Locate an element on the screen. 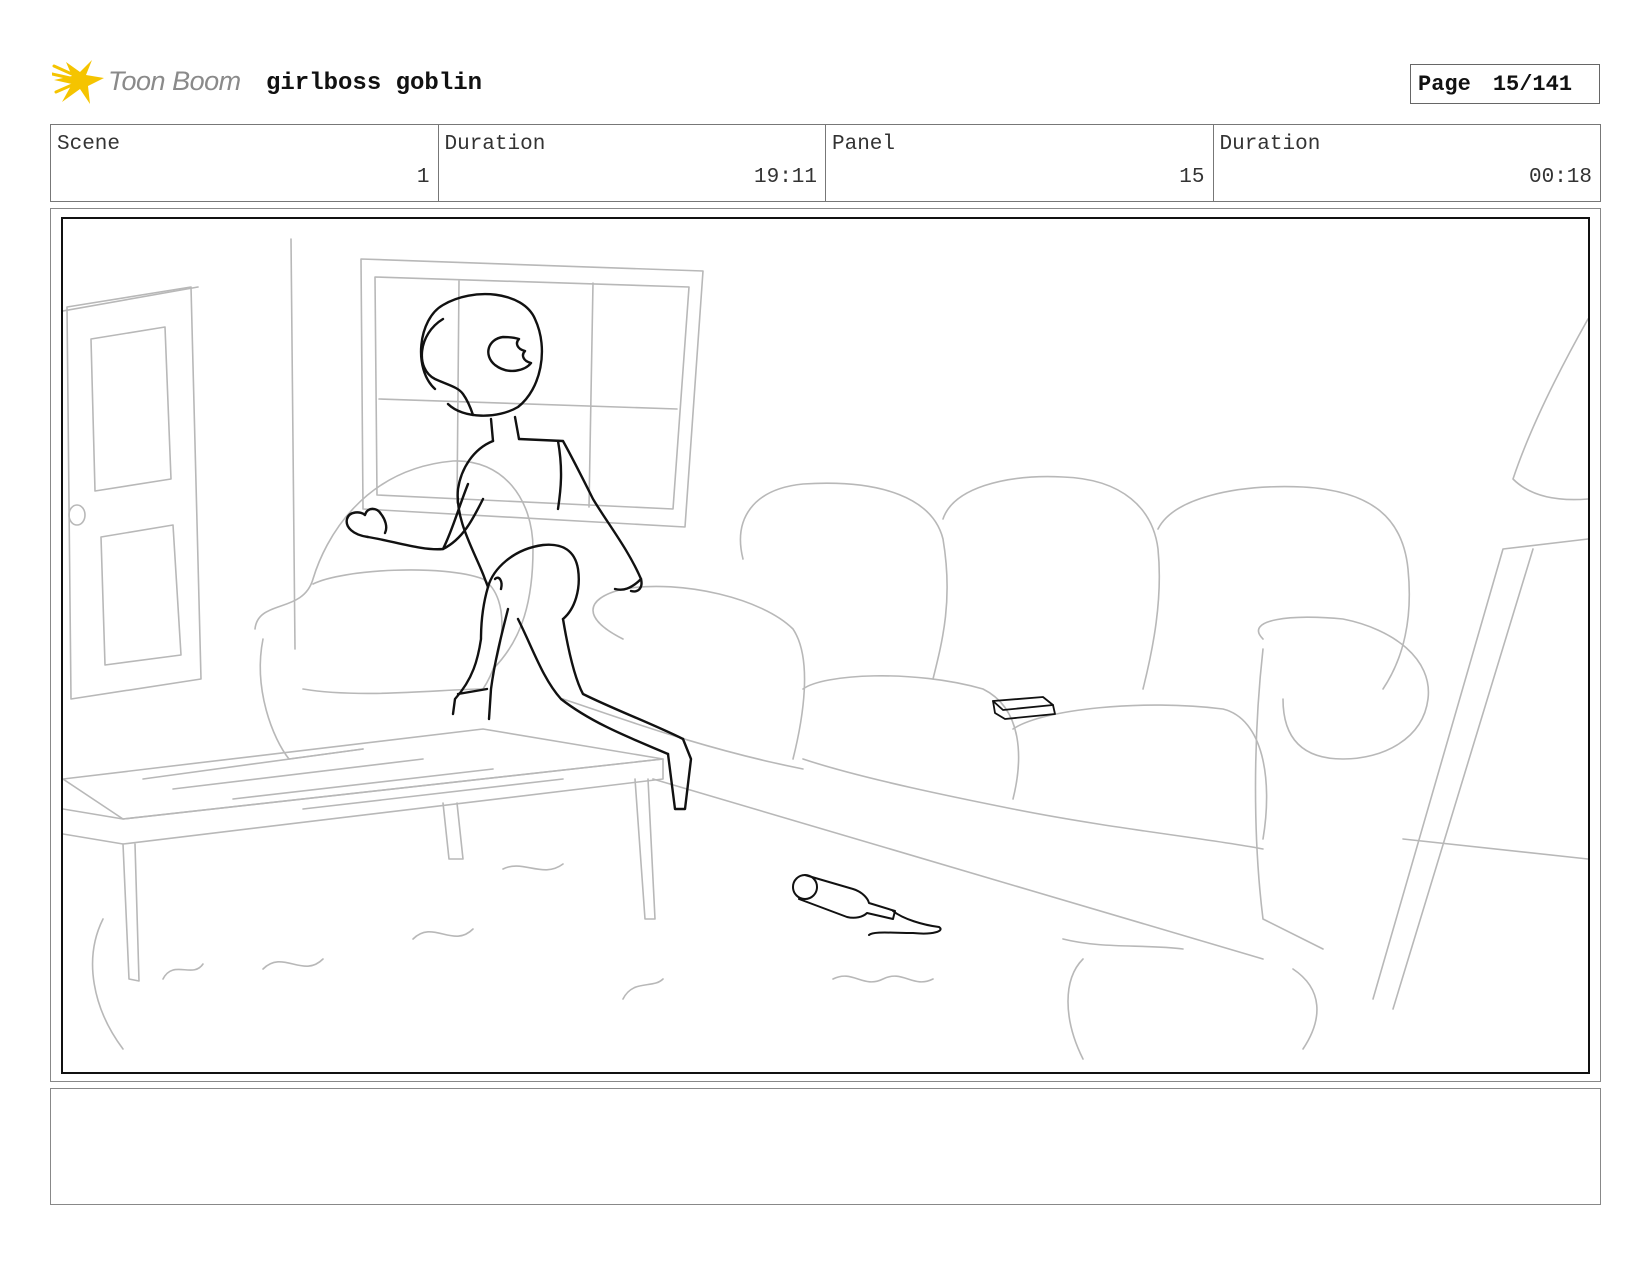  panel-cell: Panel 15 is located at coordinates (1020, 163).